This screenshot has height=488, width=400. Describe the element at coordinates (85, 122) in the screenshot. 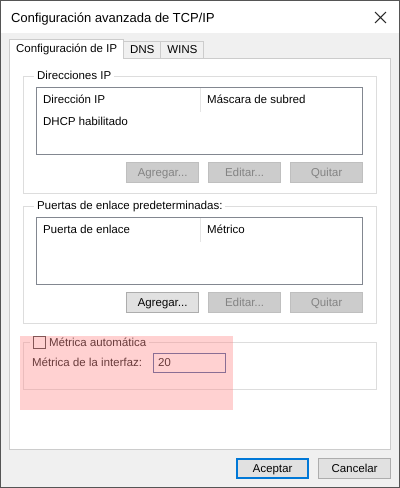

I see `list-row: DHCP habilitado` at that location.